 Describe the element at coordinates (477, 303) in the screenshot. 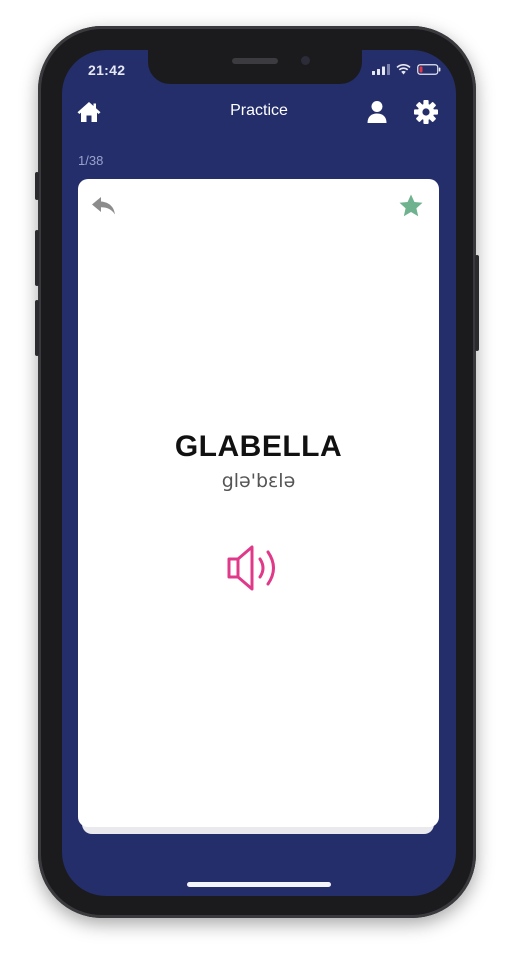

I see `phone-power-button` at that location.